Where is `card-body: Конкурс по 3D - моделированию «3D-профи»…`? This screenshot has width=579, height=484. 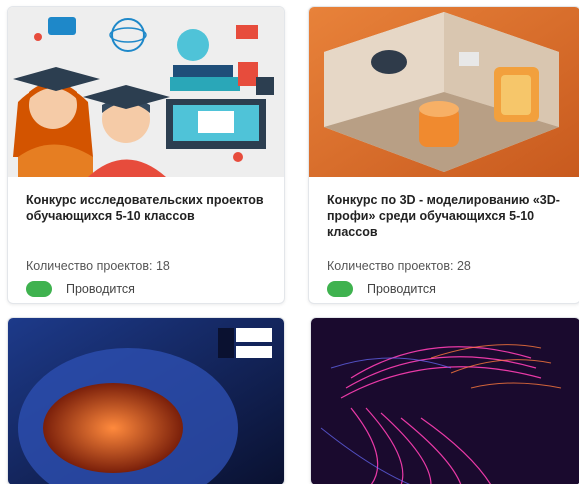 card-body: Конкурс по 3D - моделированию «3D-профи»… is located at coordinates (444, 240).